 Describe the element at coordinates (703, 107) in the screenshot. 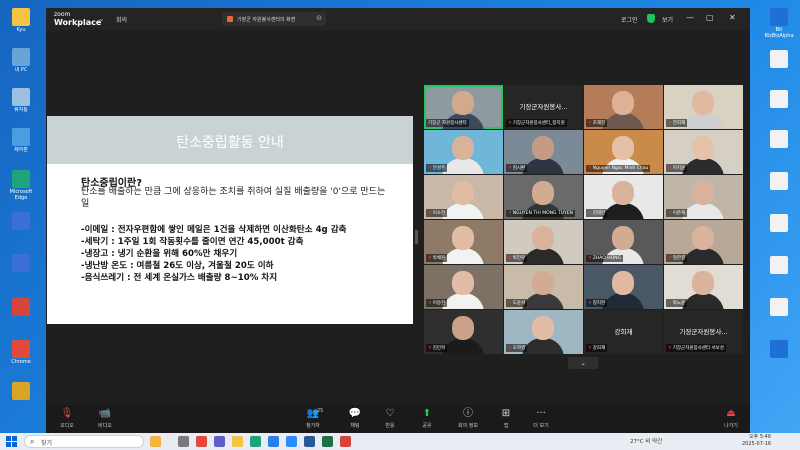

I see `participant-tile: ✕전희재` at that location.